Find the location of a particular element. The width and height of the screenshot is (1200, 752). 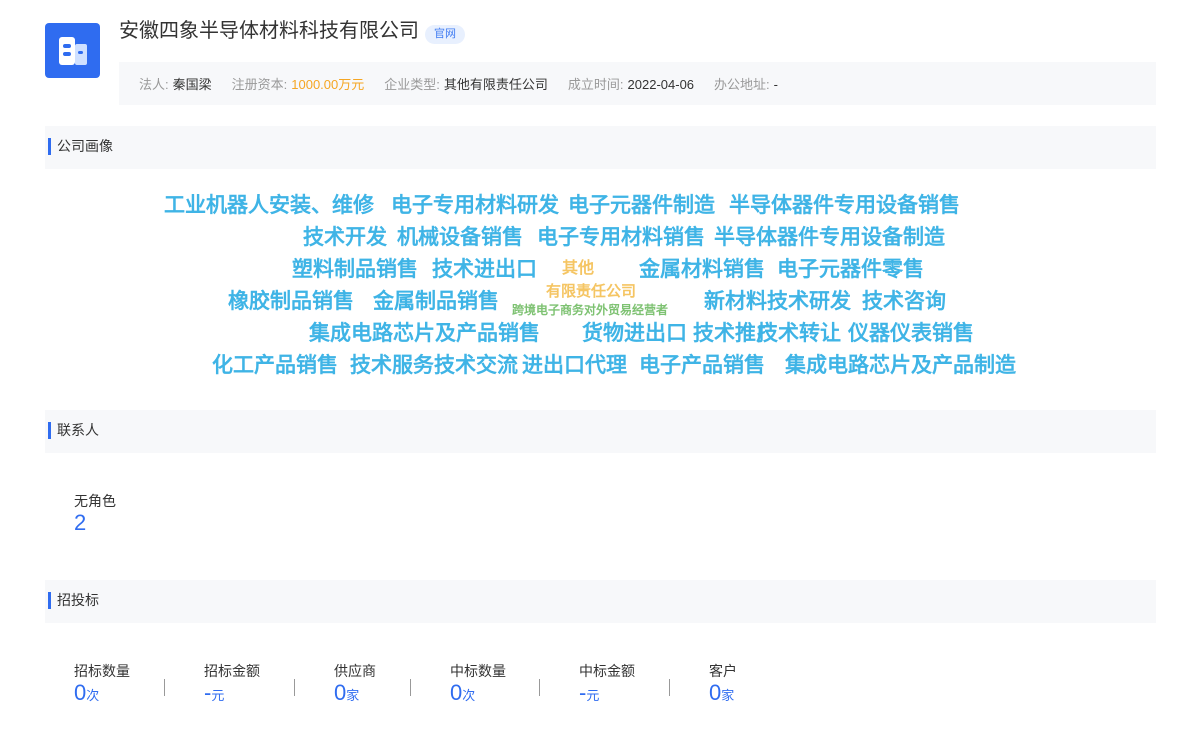

info-established-date: 成立时间: 2022-04-06 is located at coordinates (631, 83).